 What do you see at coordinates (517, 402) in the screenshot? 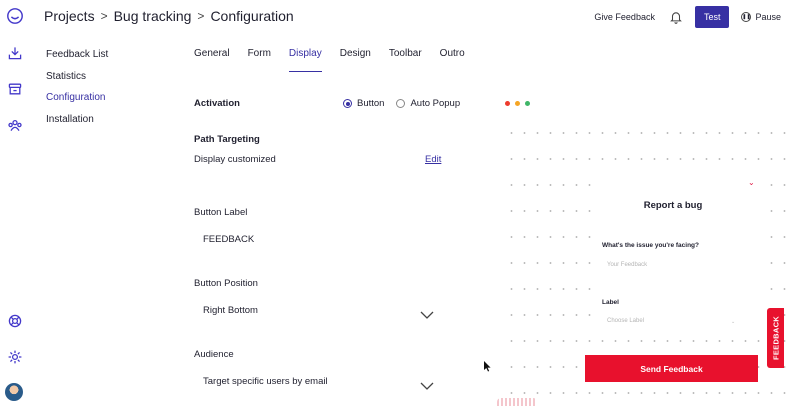
I see `badge-fragment` at bounding box center [517, 402].